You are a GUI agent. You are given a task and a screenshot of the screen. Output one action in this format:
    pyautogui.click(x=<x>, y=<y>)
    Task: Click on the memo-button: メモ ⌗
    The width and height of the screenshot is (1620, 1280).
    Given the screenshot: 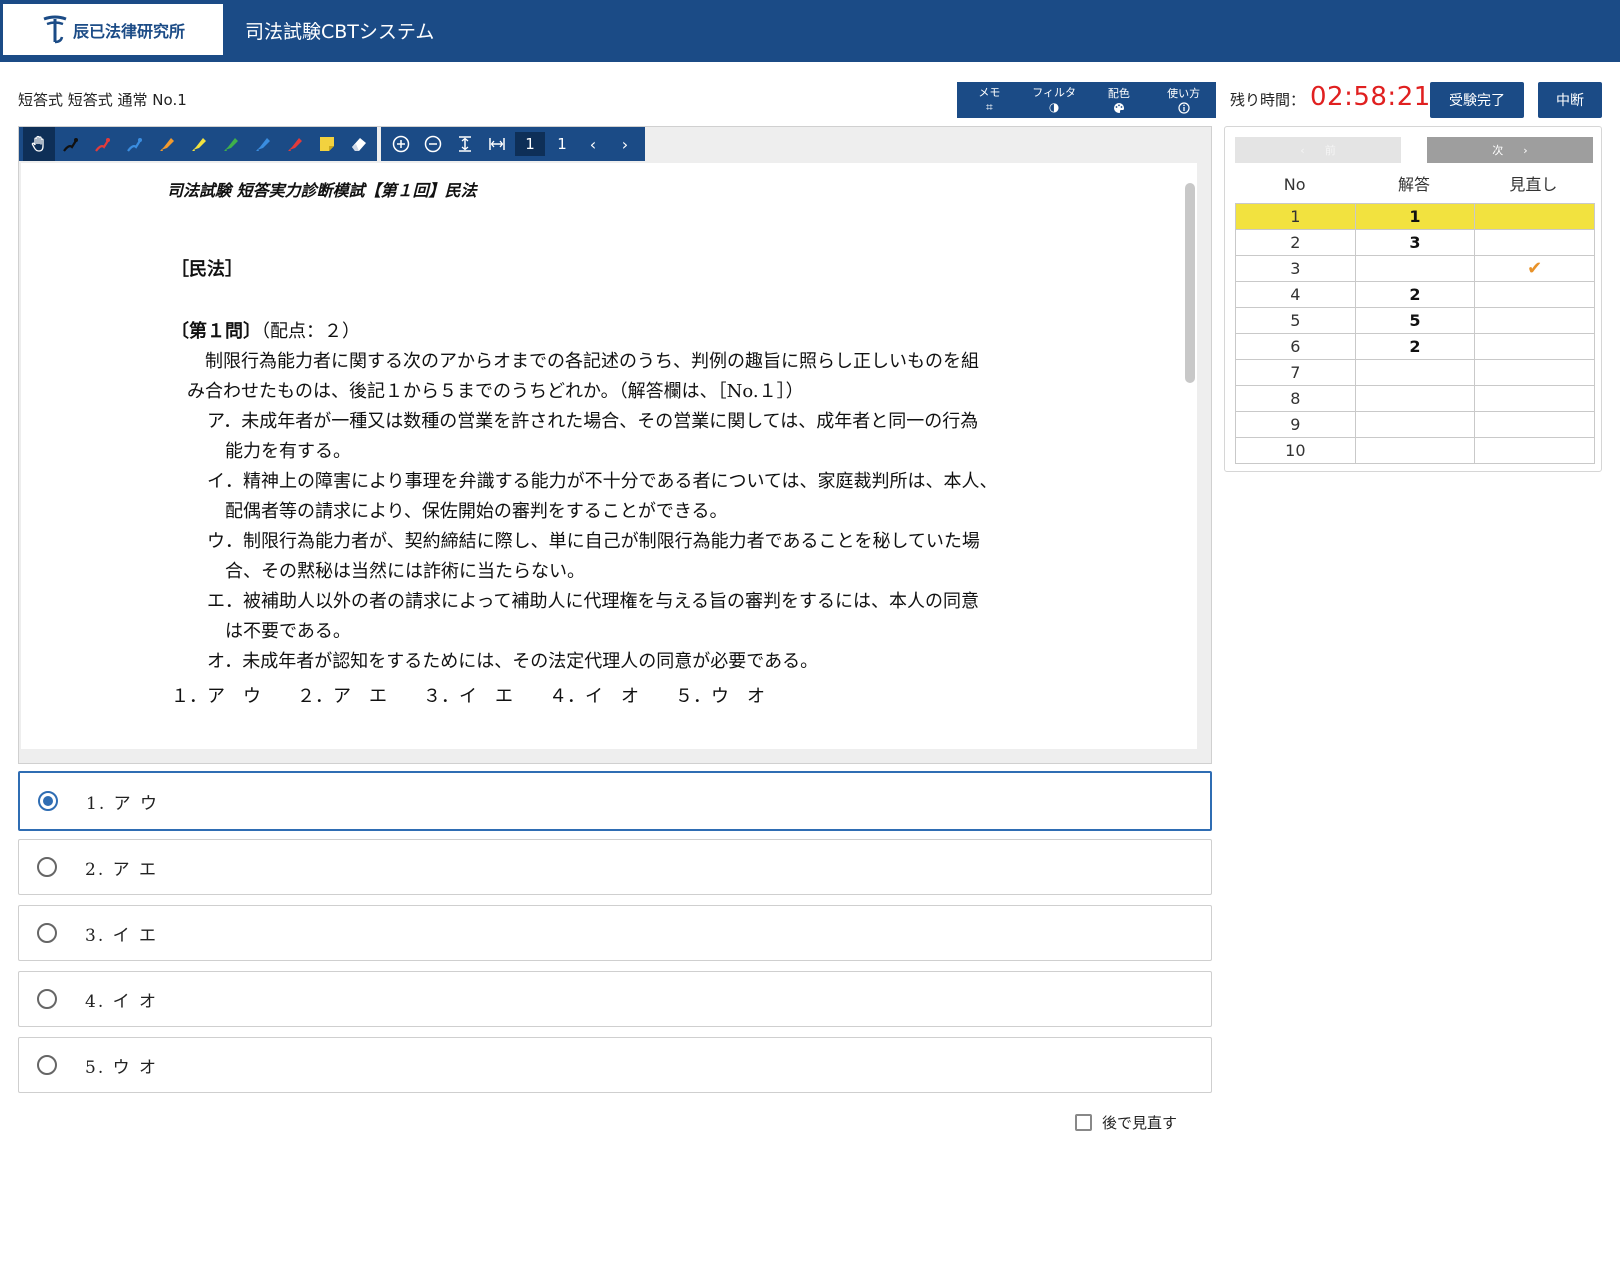 What is the action you would take?
    pyautogui.click(x=989, y=100)
    